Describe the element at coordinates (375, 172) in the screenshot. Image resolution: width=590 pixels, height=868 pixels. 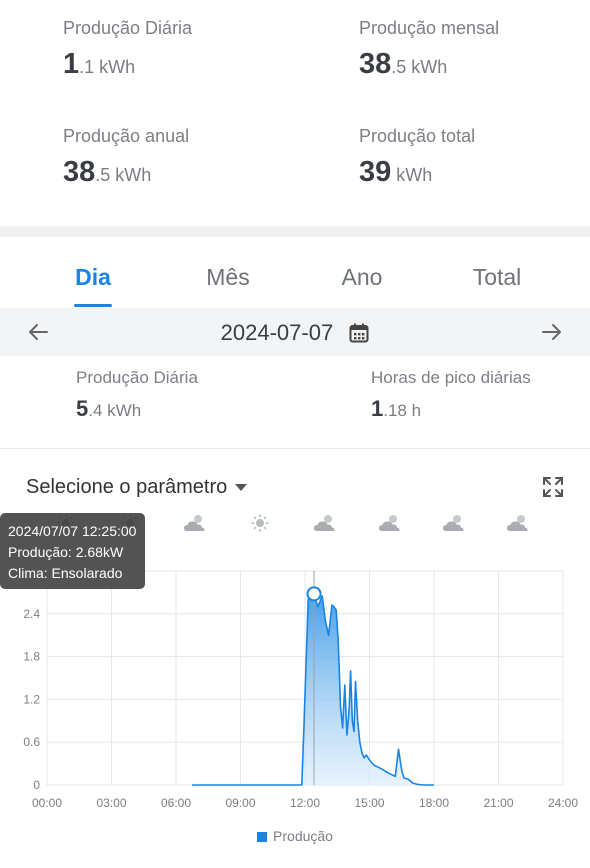
I see `stat-value-int: 39` at that location.